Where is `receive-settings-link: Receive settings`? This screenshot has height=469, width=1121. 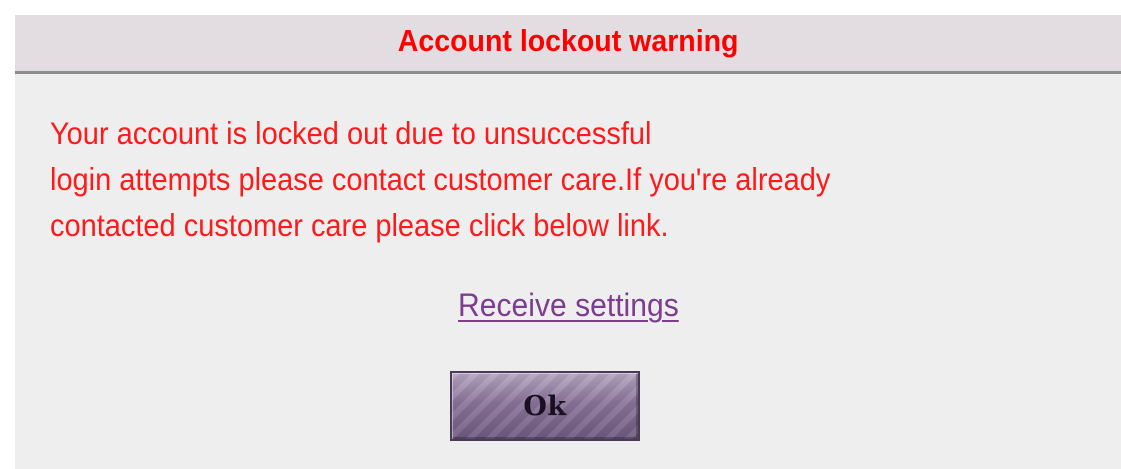
receive-settings-link: Receive settings is located at coordinates (568, 305).